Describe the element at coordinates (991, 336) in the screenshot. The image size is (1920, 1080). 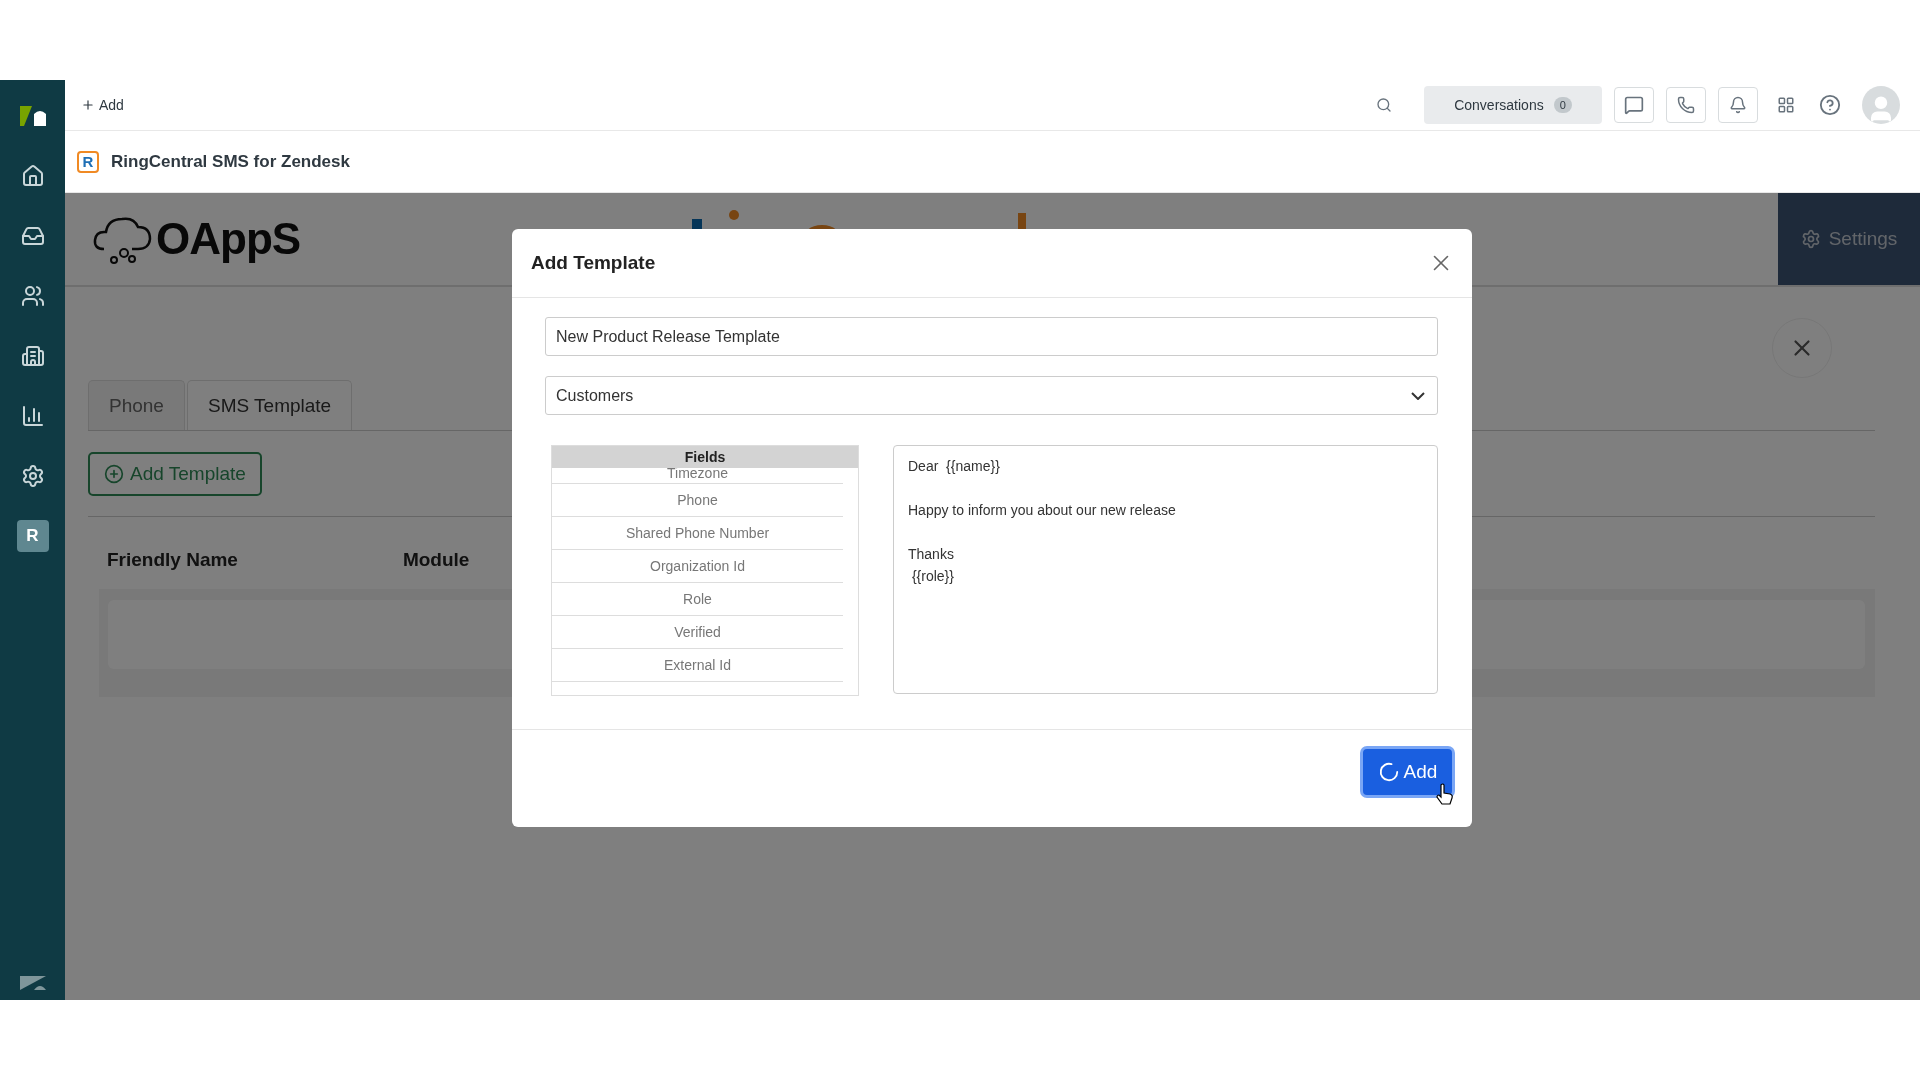
I see `name-field: New Product Release Template` at that location.